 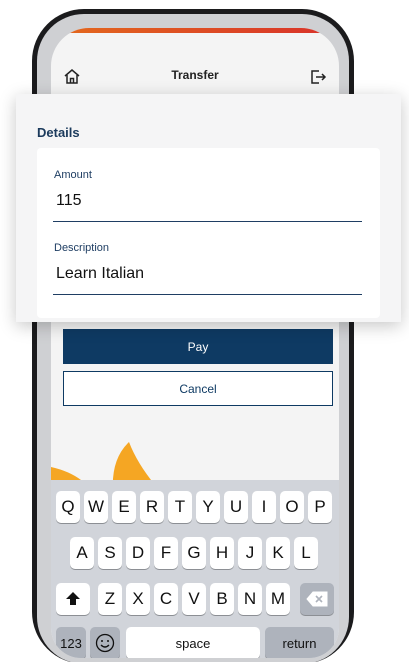 I want to click on cancel-button: Cancel, so click(x=198, y=388).